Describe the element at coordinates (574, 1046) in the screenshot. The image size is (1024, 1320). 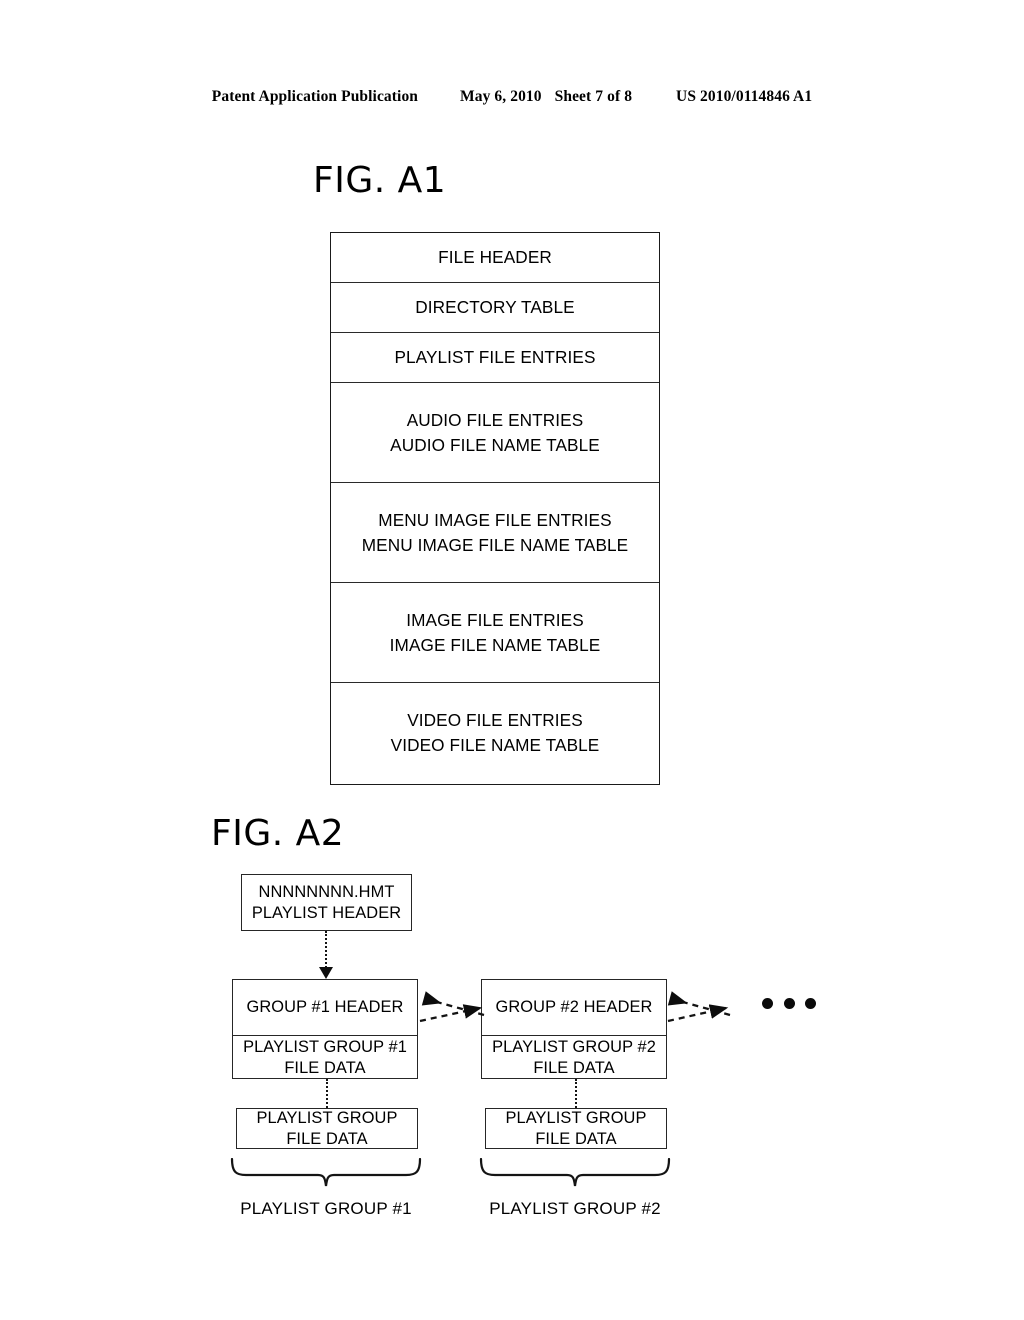
I see `group2-data-line1: PLAYLIST GROUP #2` at that location.